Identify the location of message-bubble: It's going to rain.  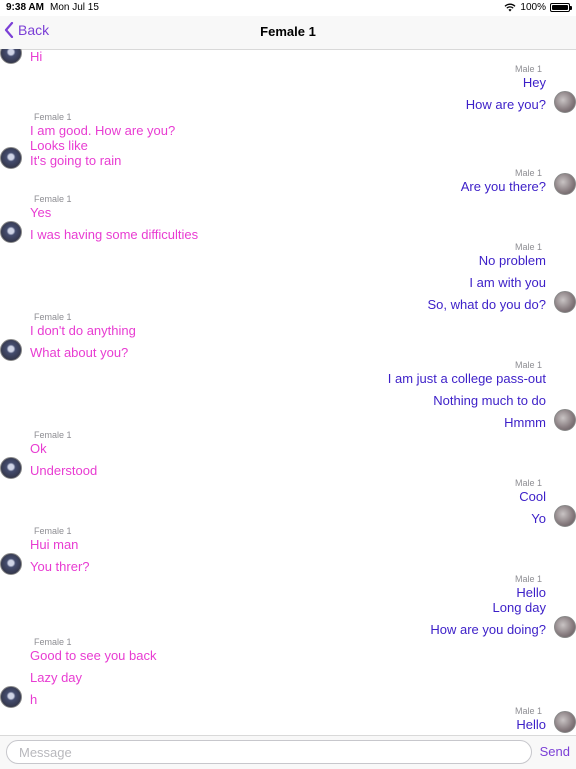
(76, 160).